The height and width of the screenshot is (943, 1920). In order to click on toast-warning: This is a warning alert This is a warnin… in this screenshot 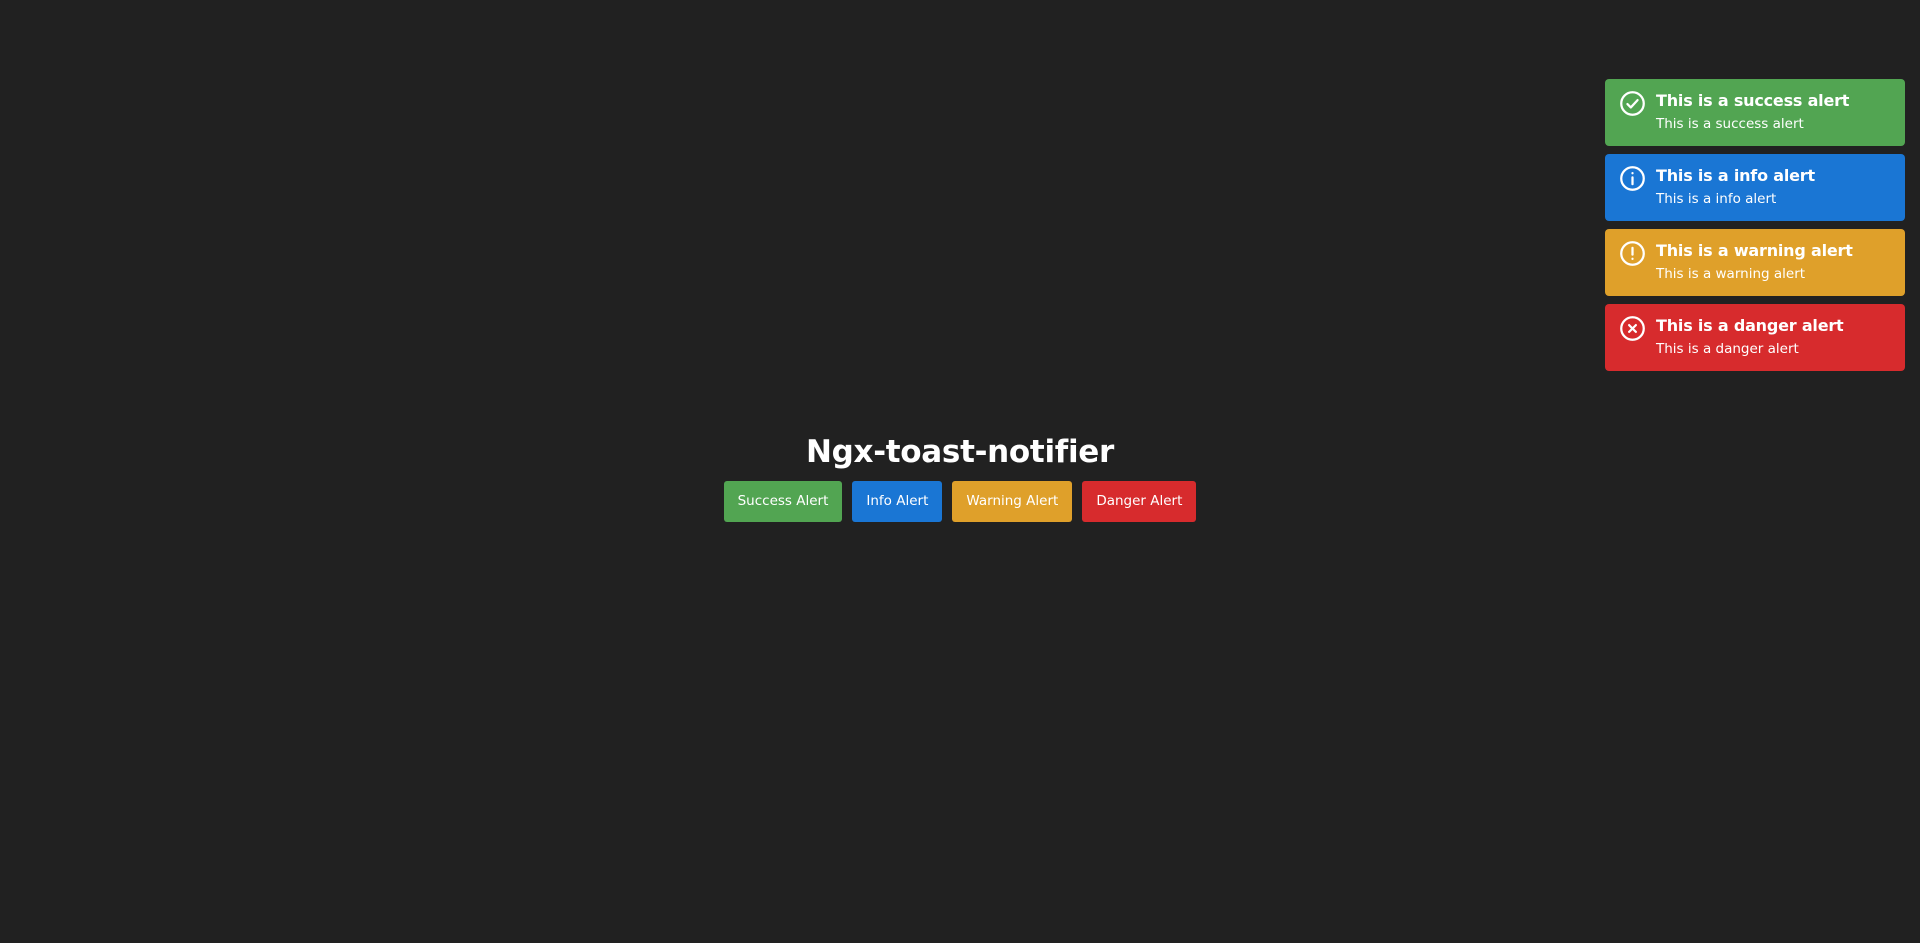, I will do `click(1755, 262)`.